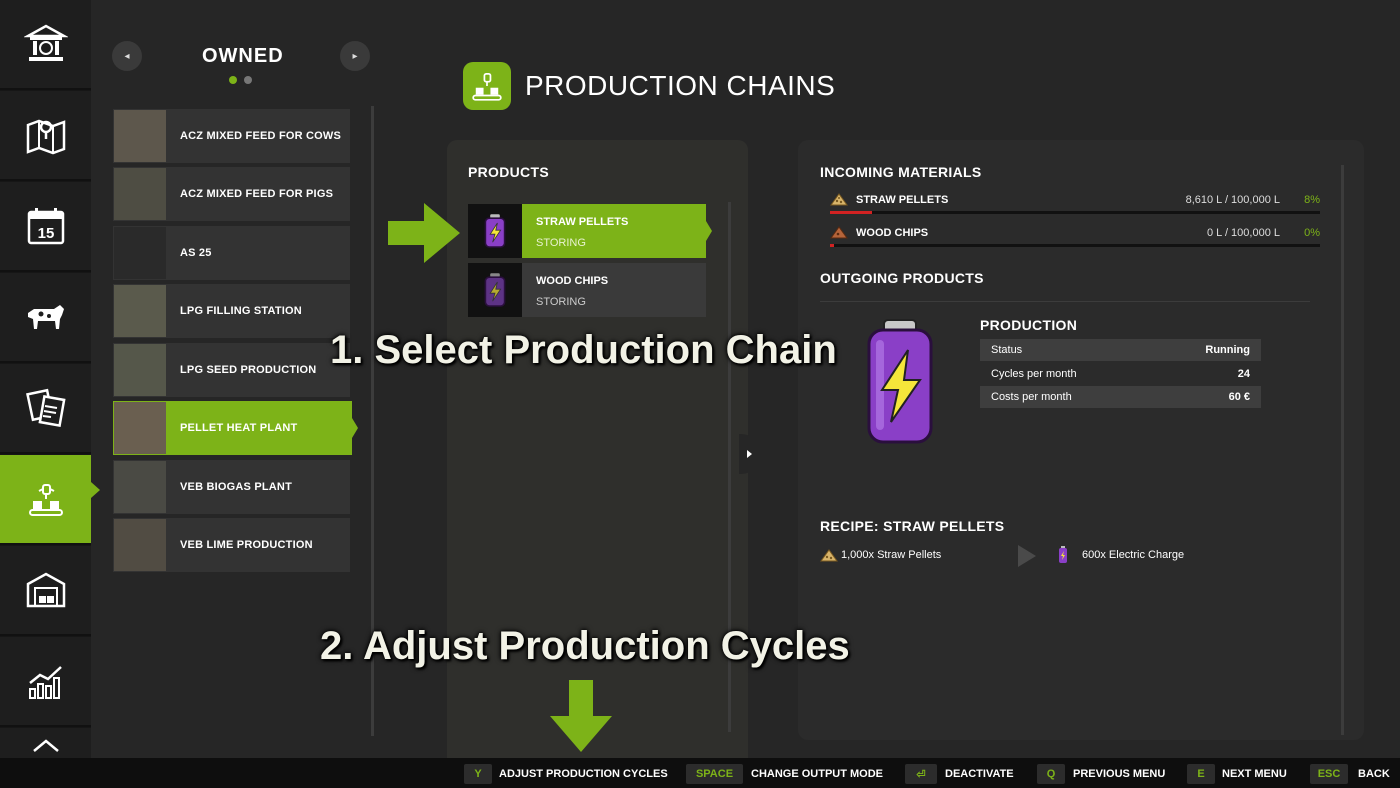  What do you see at coordinates (1119, 774) in the screenshot?
I see `footer-previous-menu: PREVIOUS MENU` at bounding box center [1119, 774].